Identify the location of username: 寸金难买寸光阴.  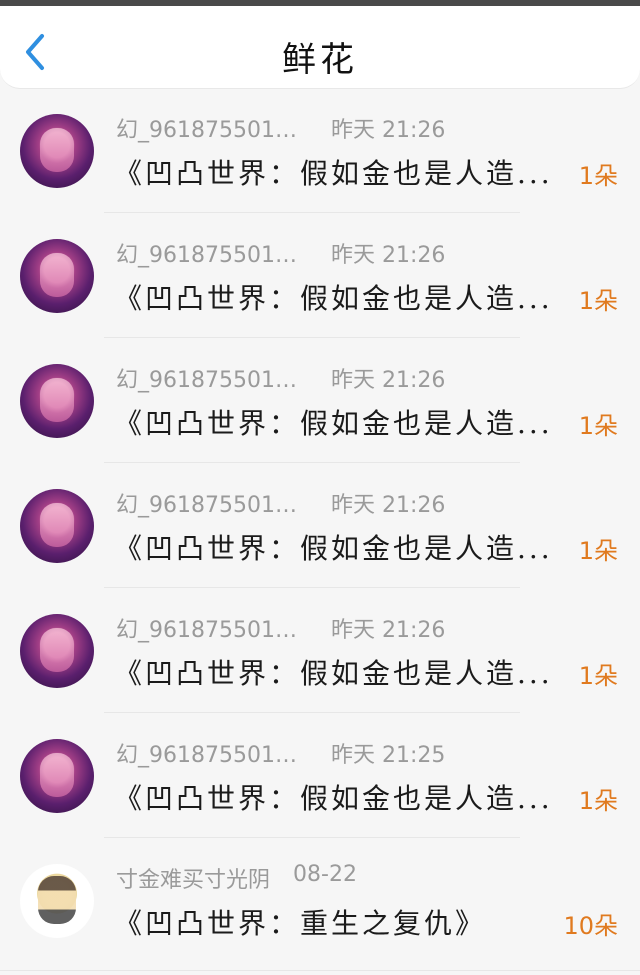
(193, 880).